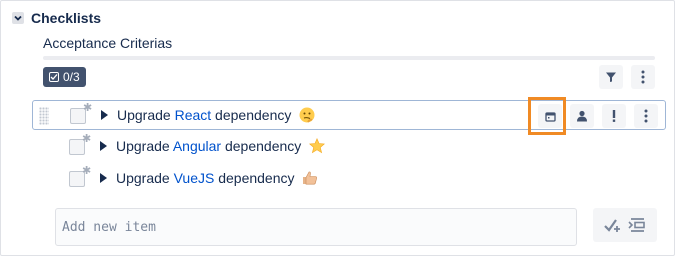 This screenshot has height=256, width=675. I want to click on user-icon, so click(582, 116).